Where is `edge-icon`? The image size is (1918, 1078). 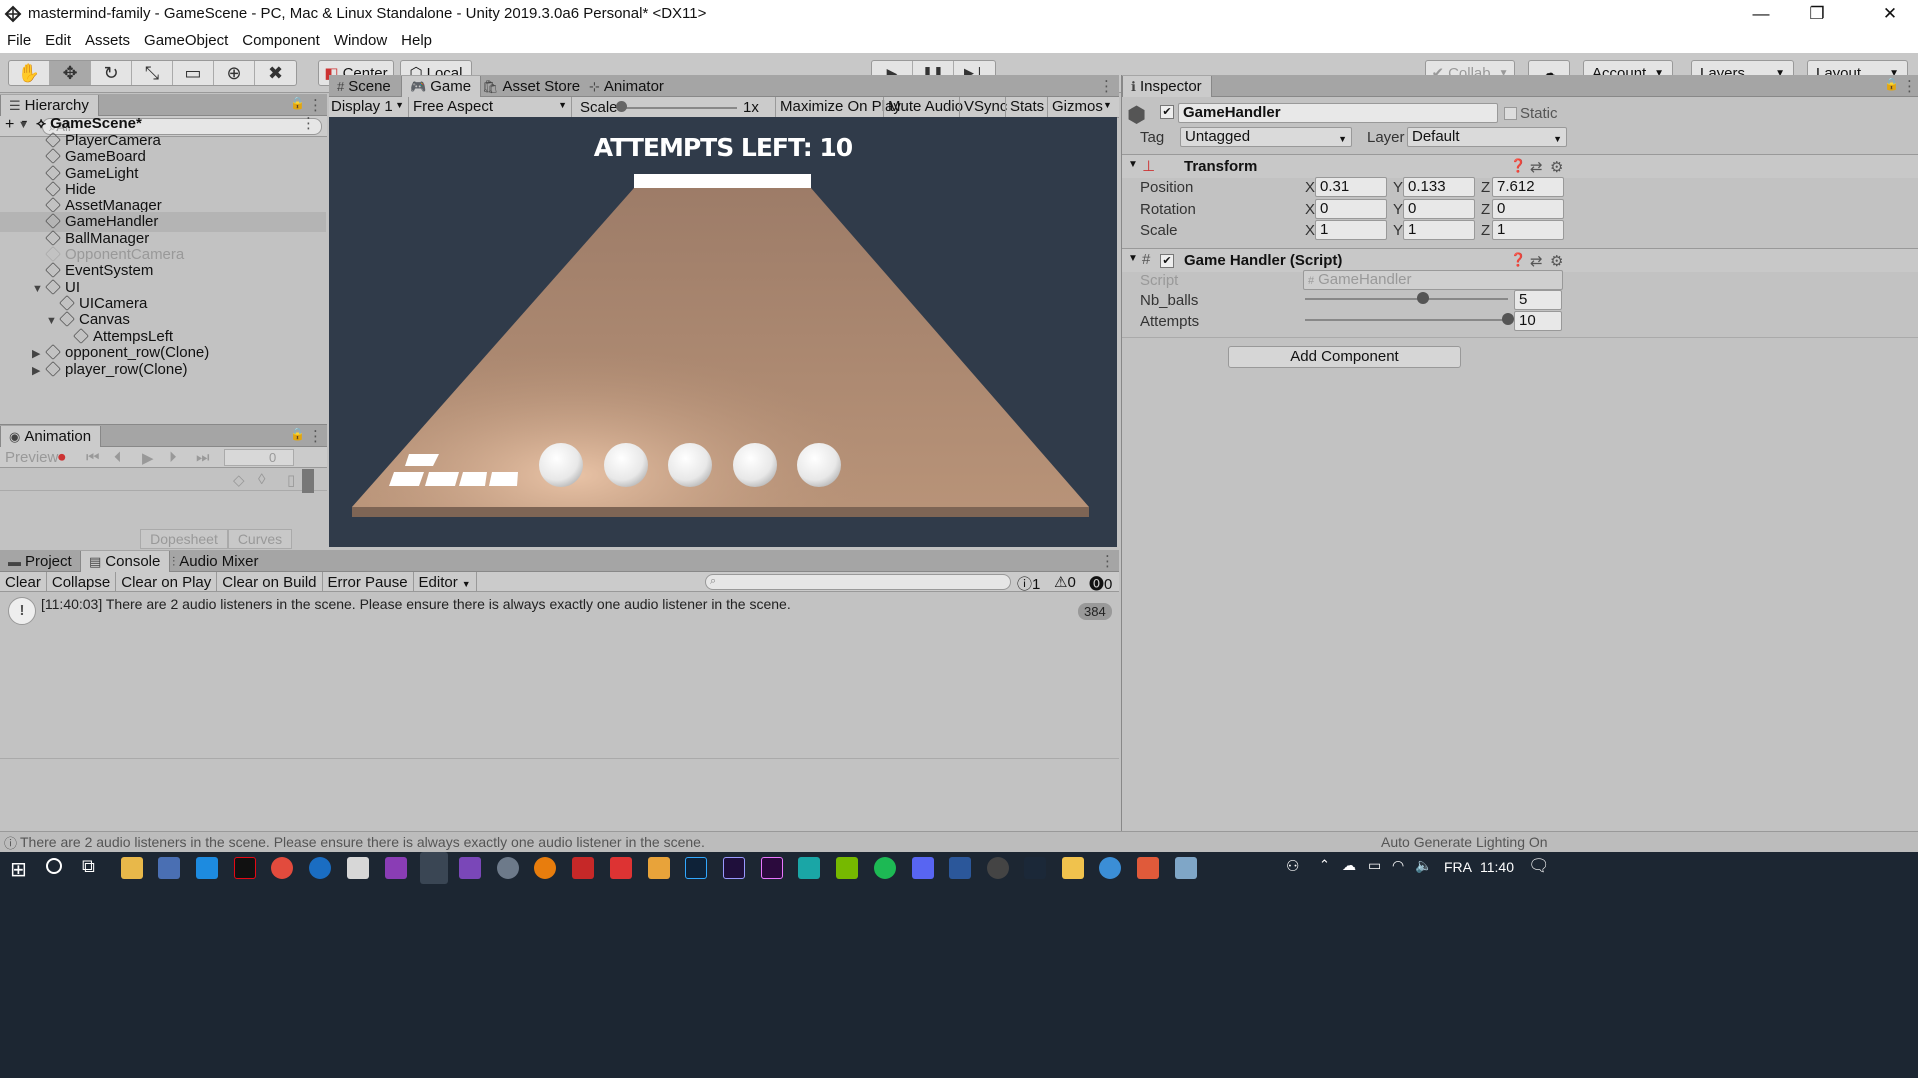
edge-icon is located at coordinates (320, 868).